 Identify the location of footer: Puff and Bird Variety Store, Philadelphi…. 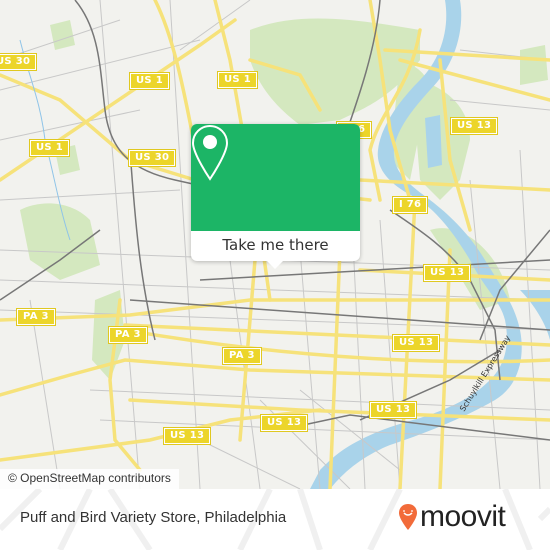
(275, 519).